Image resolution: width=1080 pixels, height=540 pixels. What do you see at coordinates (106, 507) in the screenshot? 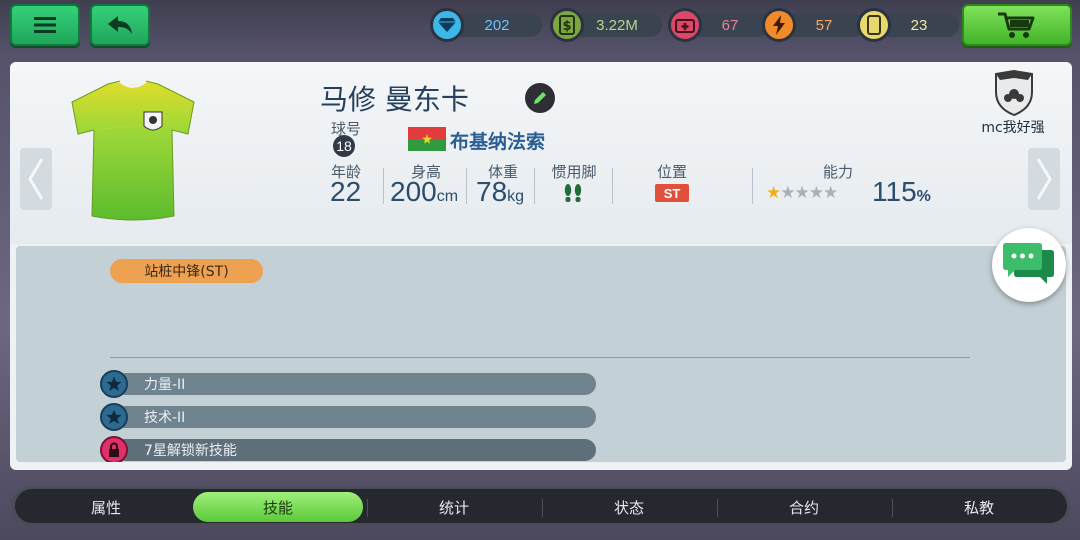
I see `tab-attributes: 属性` at bounding box center [106, 507].